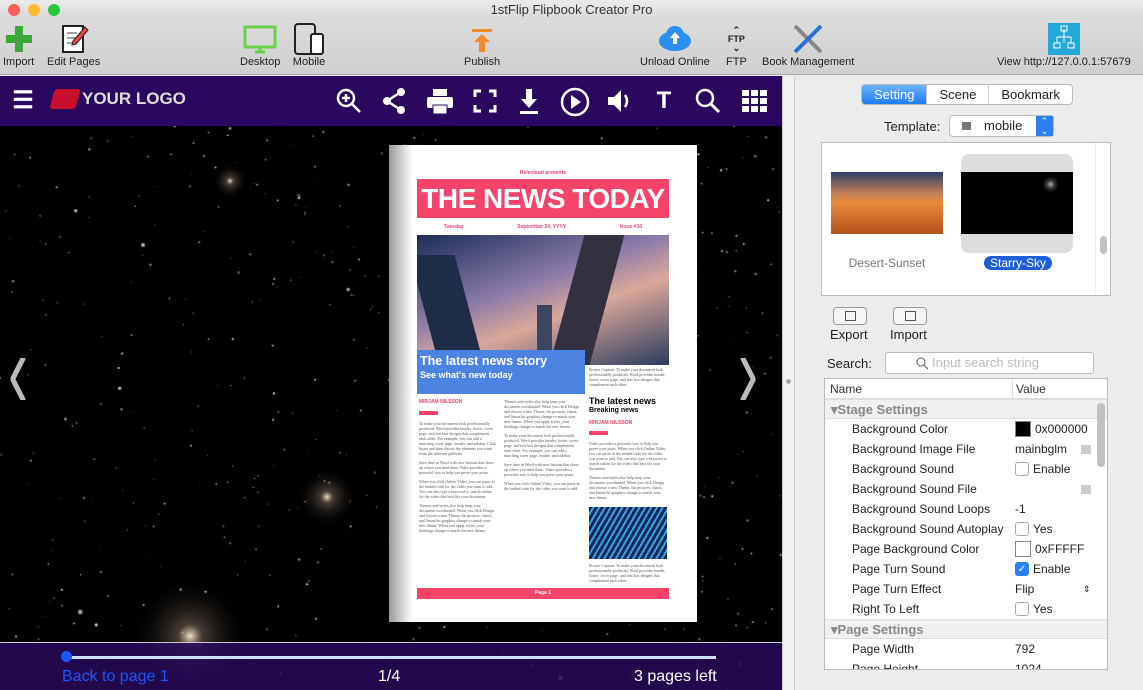  What do you see at coordinates (598, 433) in the screenshot?
I see `accent-bar` at bounding box center [598, 433].